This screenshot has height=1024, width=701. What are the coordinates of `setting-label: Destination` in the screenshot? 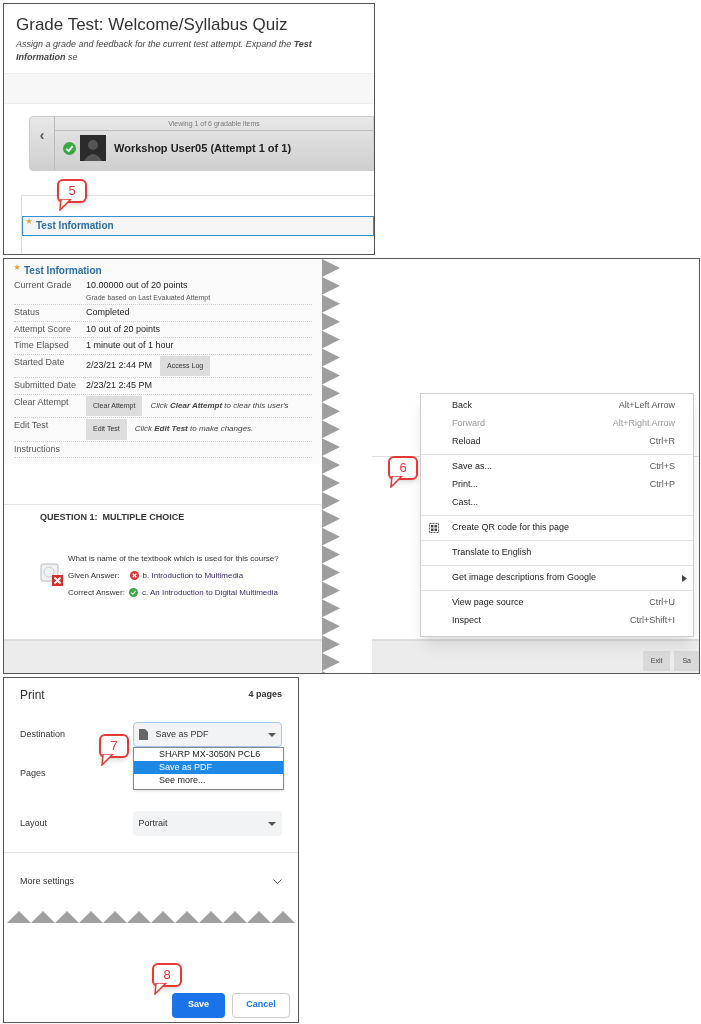 It's located at (43, 734).